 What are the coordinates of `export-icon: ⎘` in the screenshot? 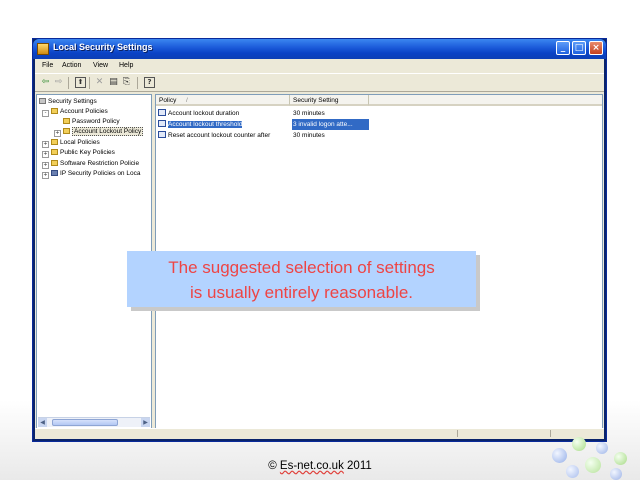 It's located at (126, 82).